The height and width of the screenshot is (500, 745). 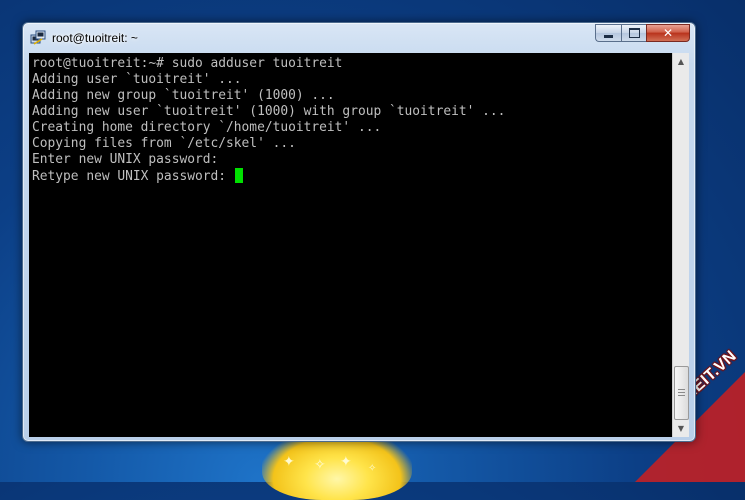 I want to click on maximize-icon, so click(x=634, y=33).